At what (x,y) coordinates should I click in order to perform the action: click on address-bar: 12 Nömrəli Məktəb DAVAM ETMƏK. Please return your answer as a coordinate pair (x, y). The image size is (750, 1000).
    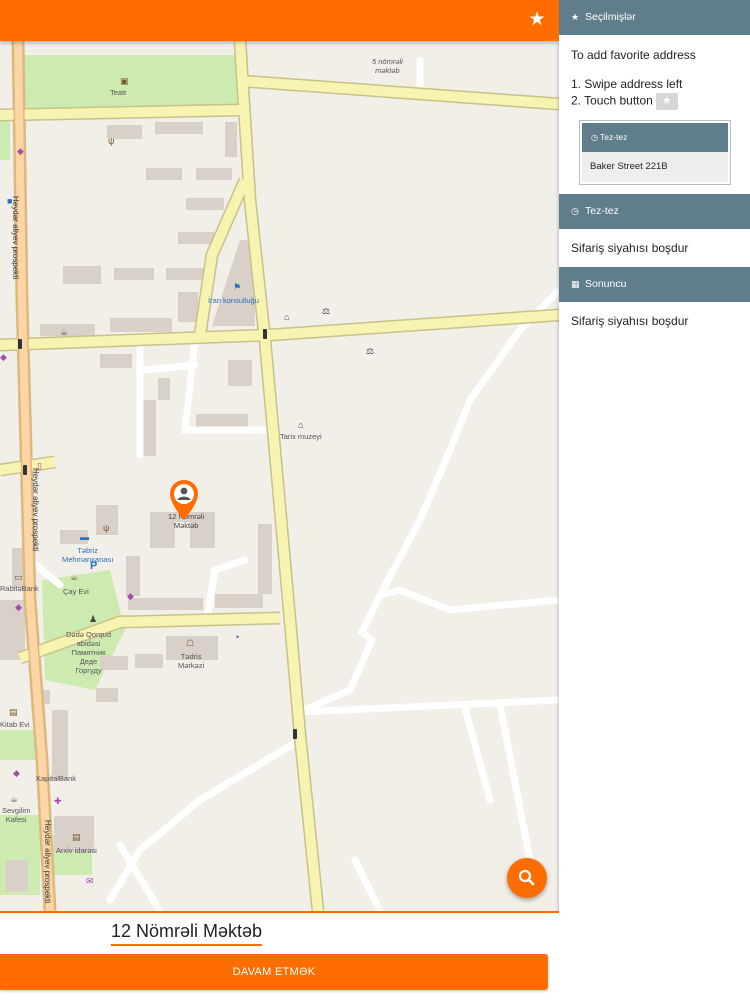
    Looking at the image, I should click on (279, 955).